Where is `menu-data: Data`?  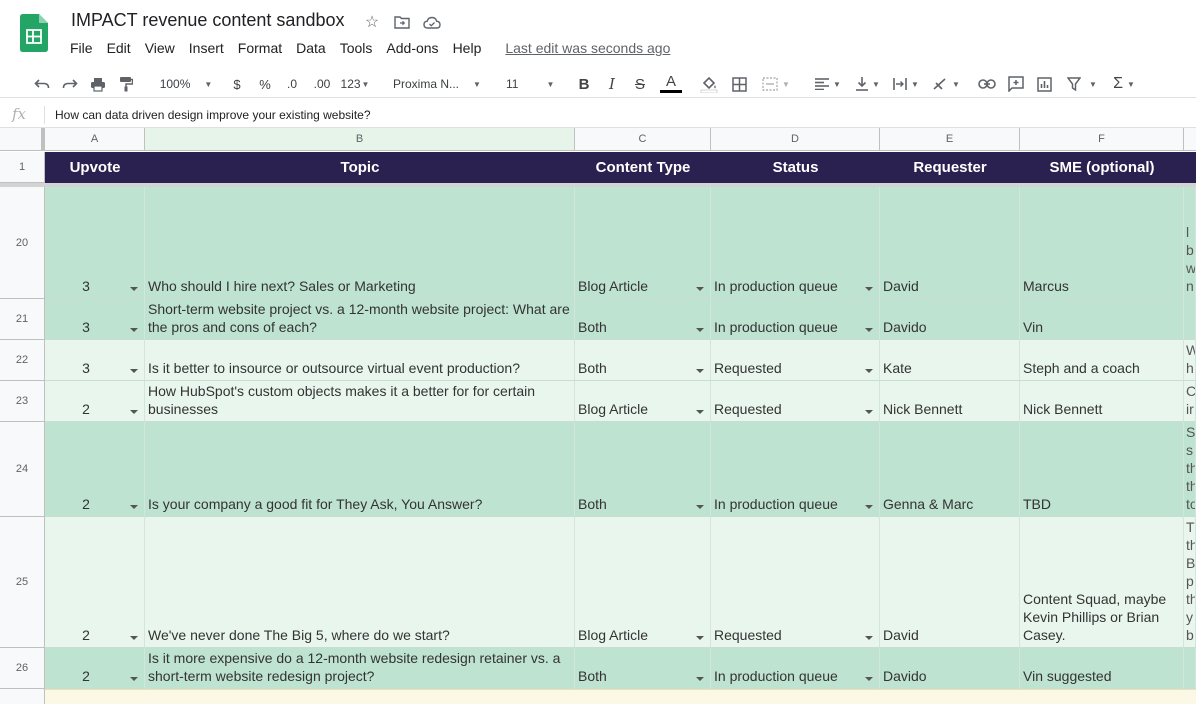 menu-data: Data is located at coordinates (311, 48).